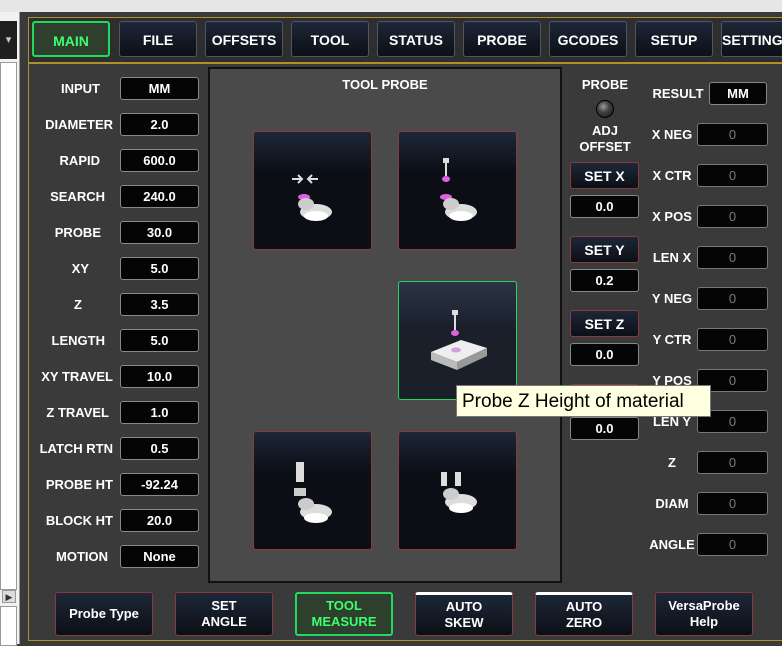  Describe the element at coordinates (605, 109) in the screenshot. I see `probe-led-indicator` at that location.